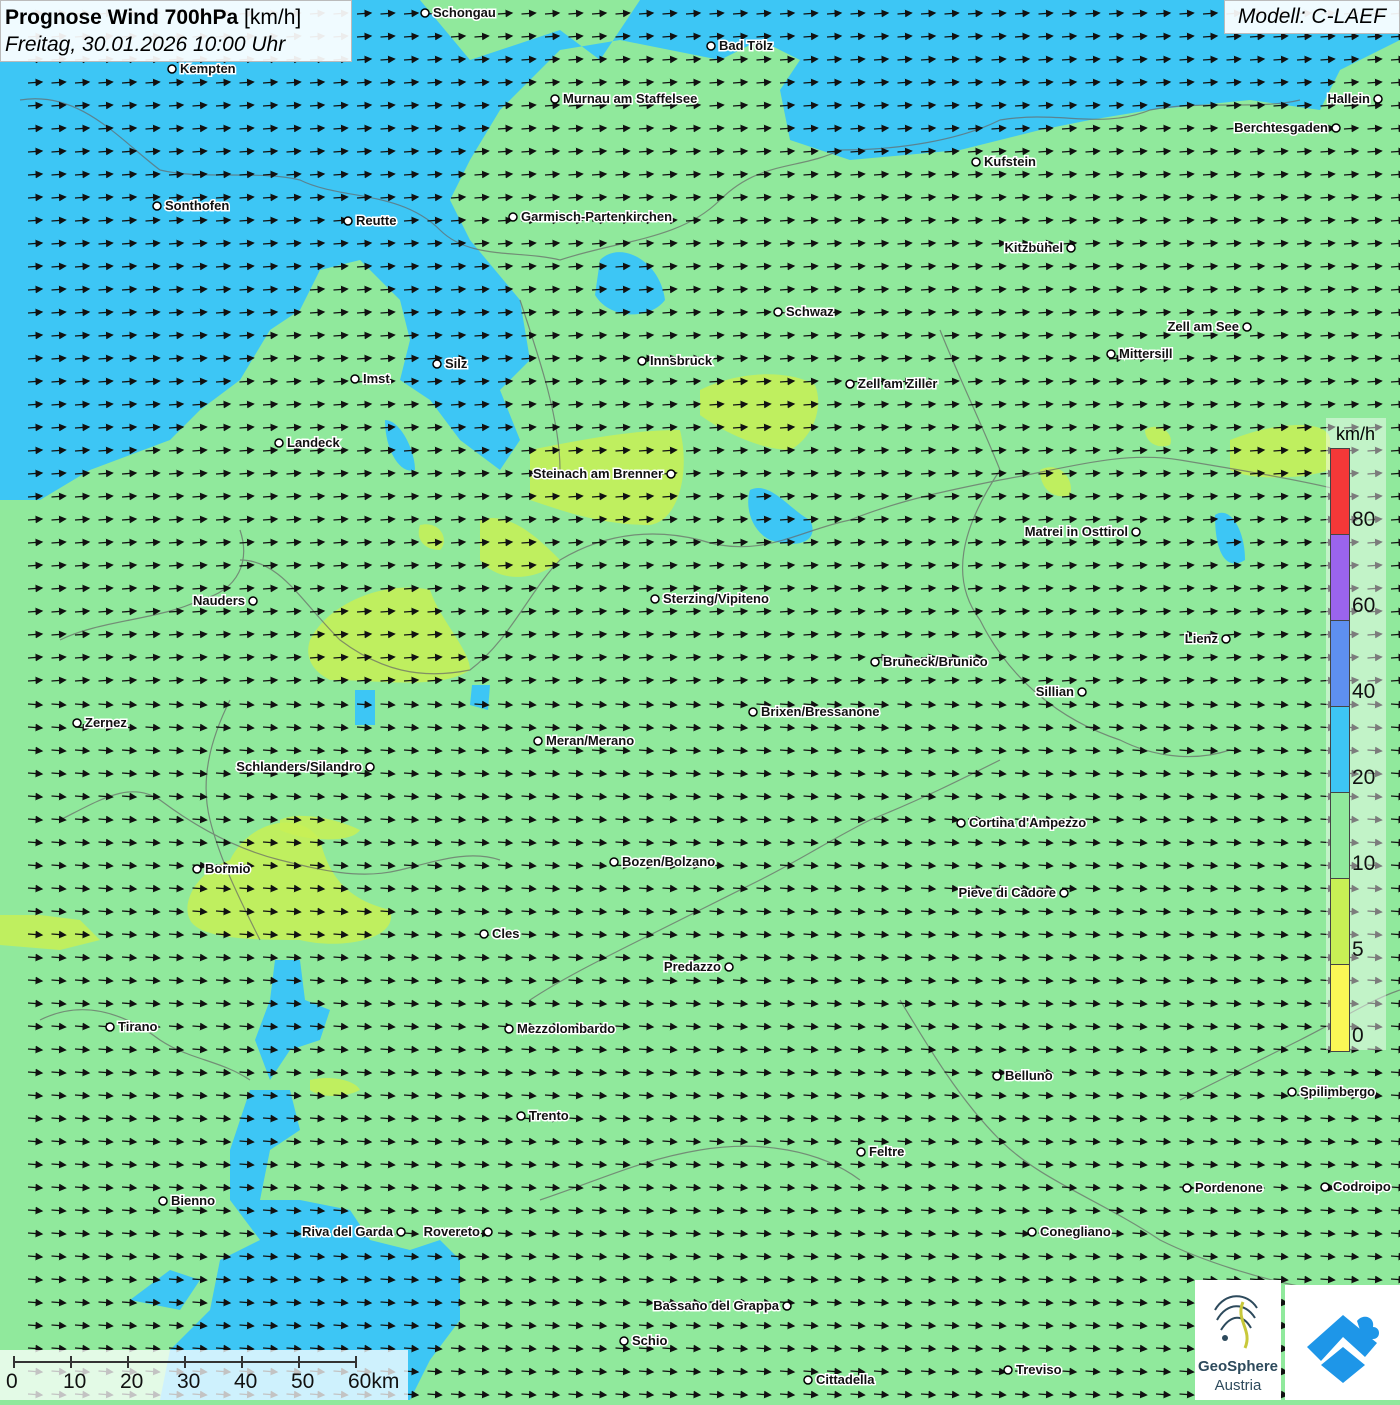 Image resolution: width=1400 pixels, height=1405 pixels. Describe the element at coordinates (464, 12) in the screenshot. I see `city-label: Schongau` at that location.